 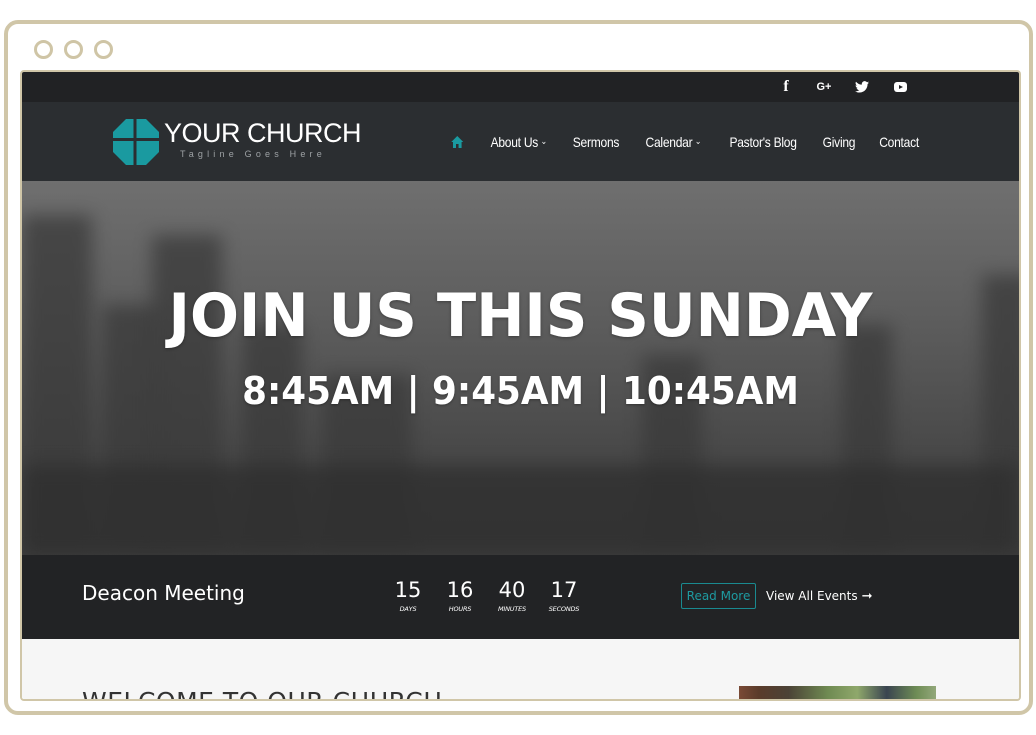 What do you see at coordinates (564, 590) in the screenshot?
I see `countdown-value: 17` at bounding box center [564, 590].